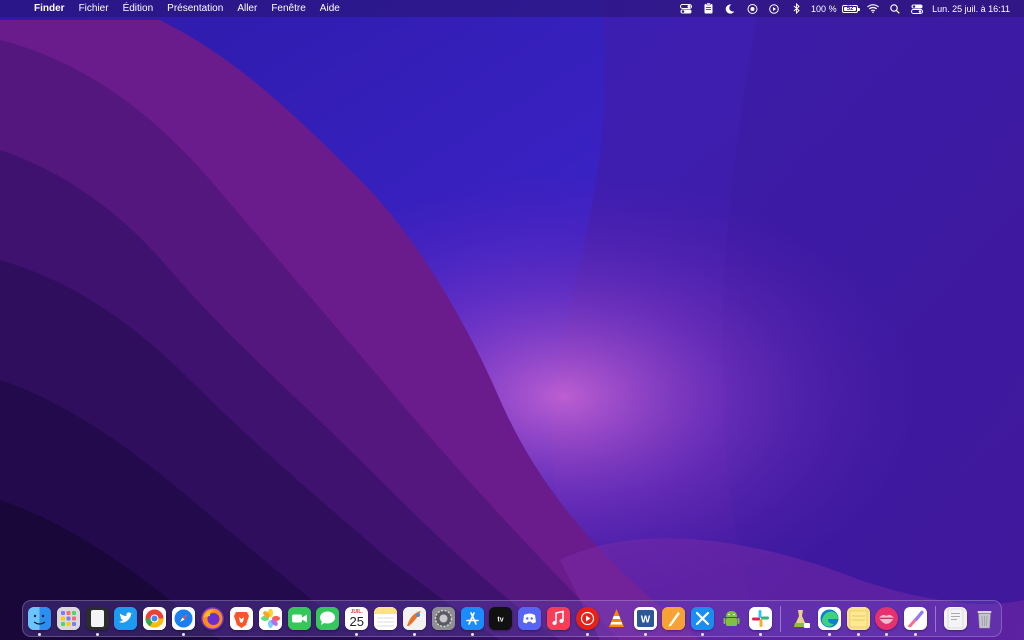 This screenshot has height=640, width=1024. Describe the element at coordinates (288, 8) in the screenshot. I see `menu-fenetre: Fenêtre` at that location.